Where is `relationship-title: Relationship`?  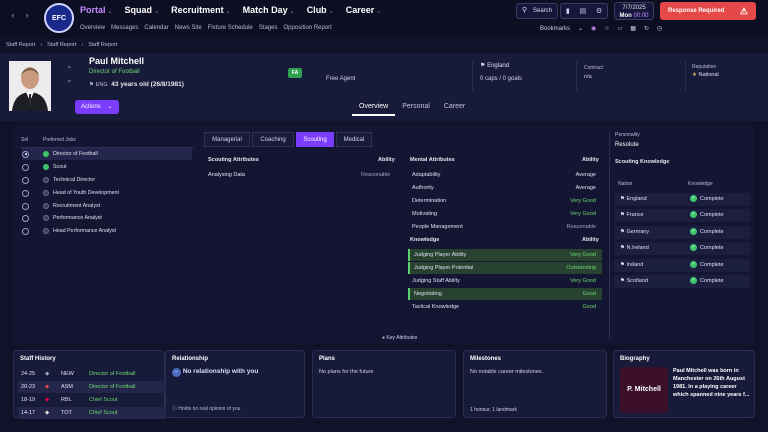 relationship-title: Relationship is located at coordinates (190, 359).